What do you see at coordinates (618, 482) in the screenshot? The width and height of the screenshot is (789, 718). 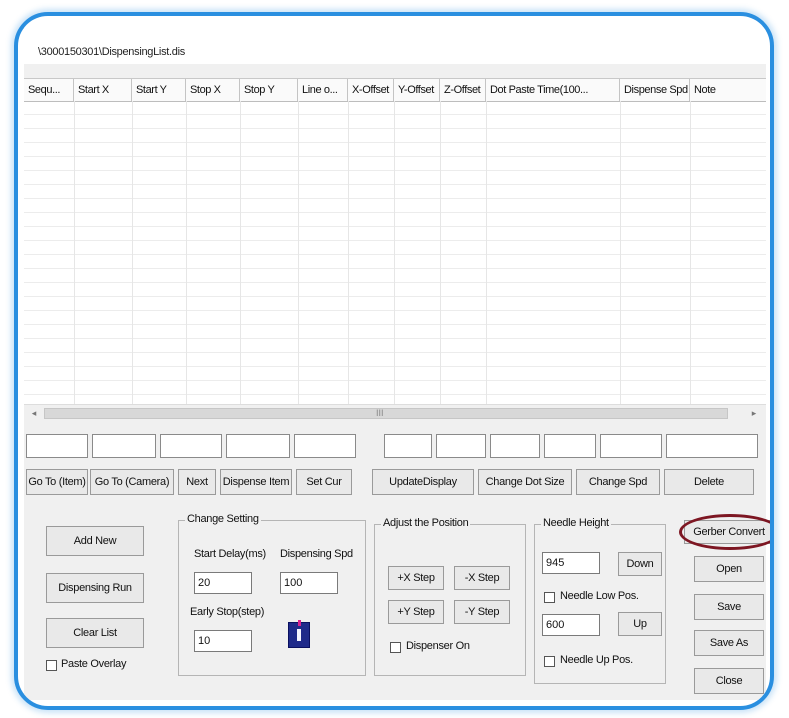 I see `change-spd-button: Change Spd` at bounding box center [618, 482].